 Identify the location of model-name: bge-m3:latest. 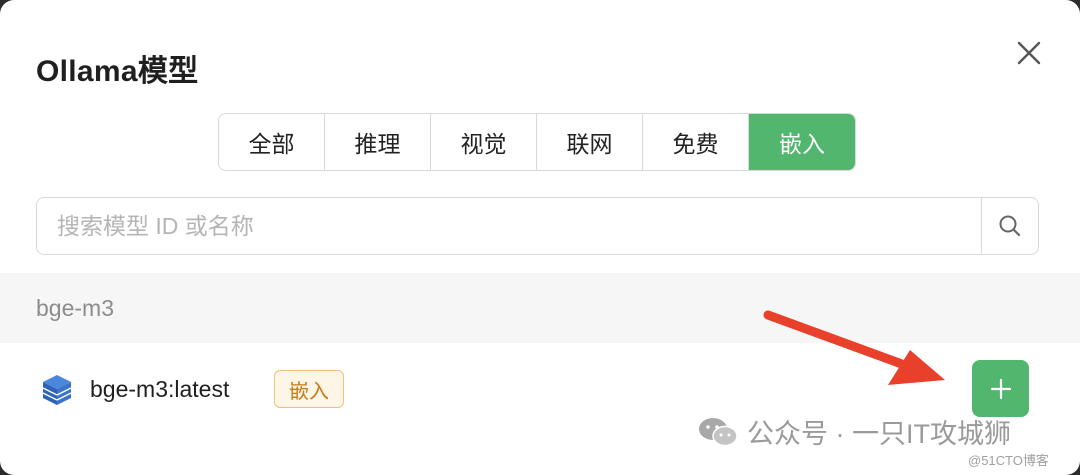
(160, 389).